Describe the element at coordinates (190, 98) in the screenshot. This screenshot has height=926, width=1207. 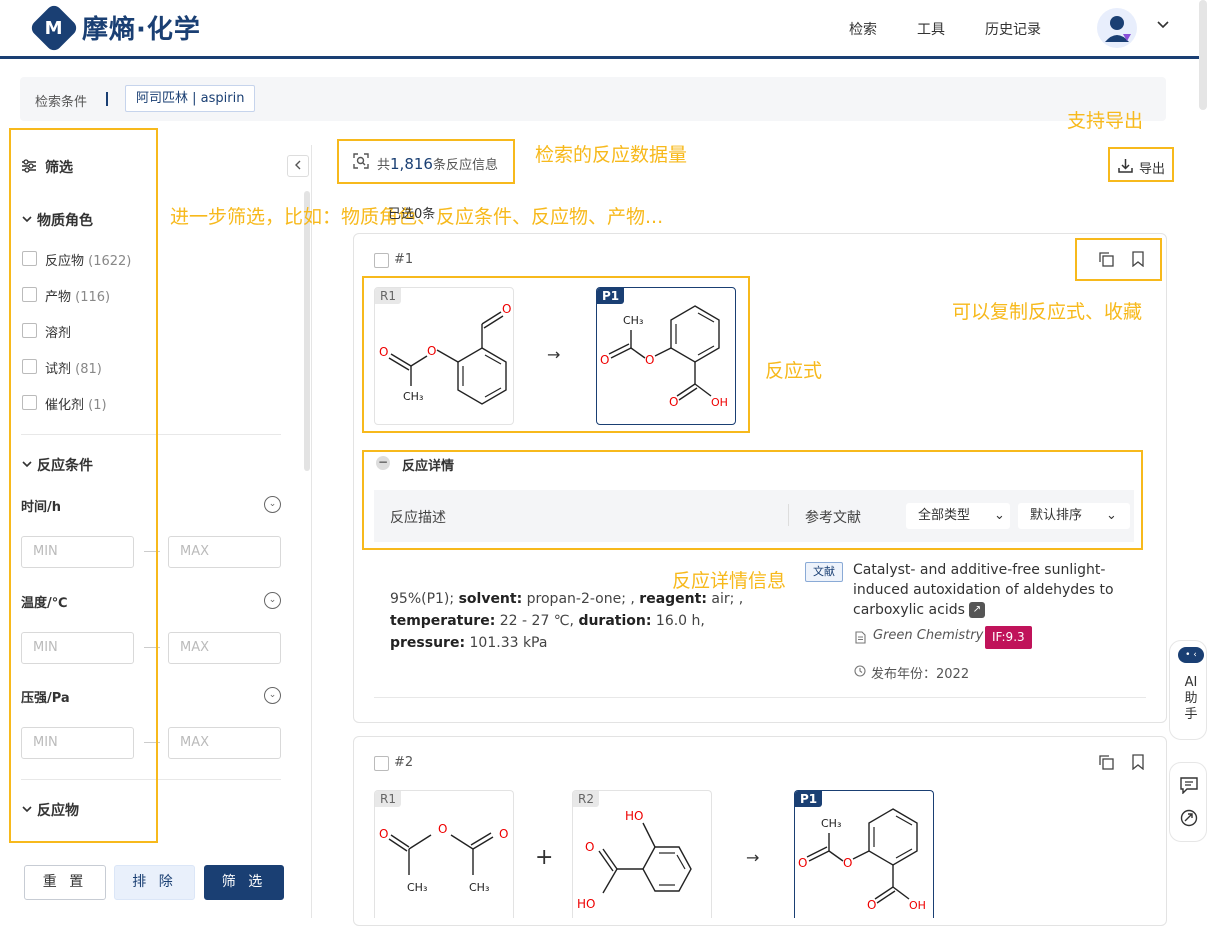
I see `search-condition-tag: 阿司匹林 | aspirin` at that location.